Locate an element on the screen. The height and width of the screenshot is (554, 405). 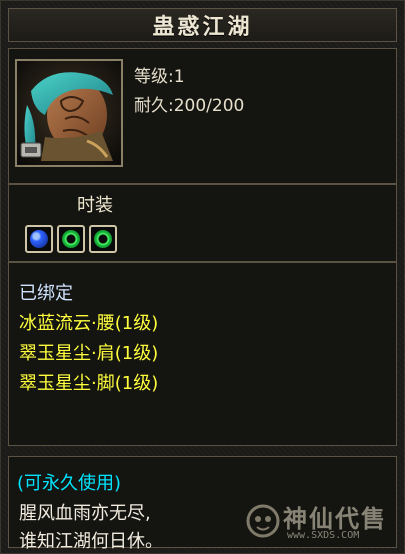
bound-status: 已绑定 is located at coordinates (46, 293).